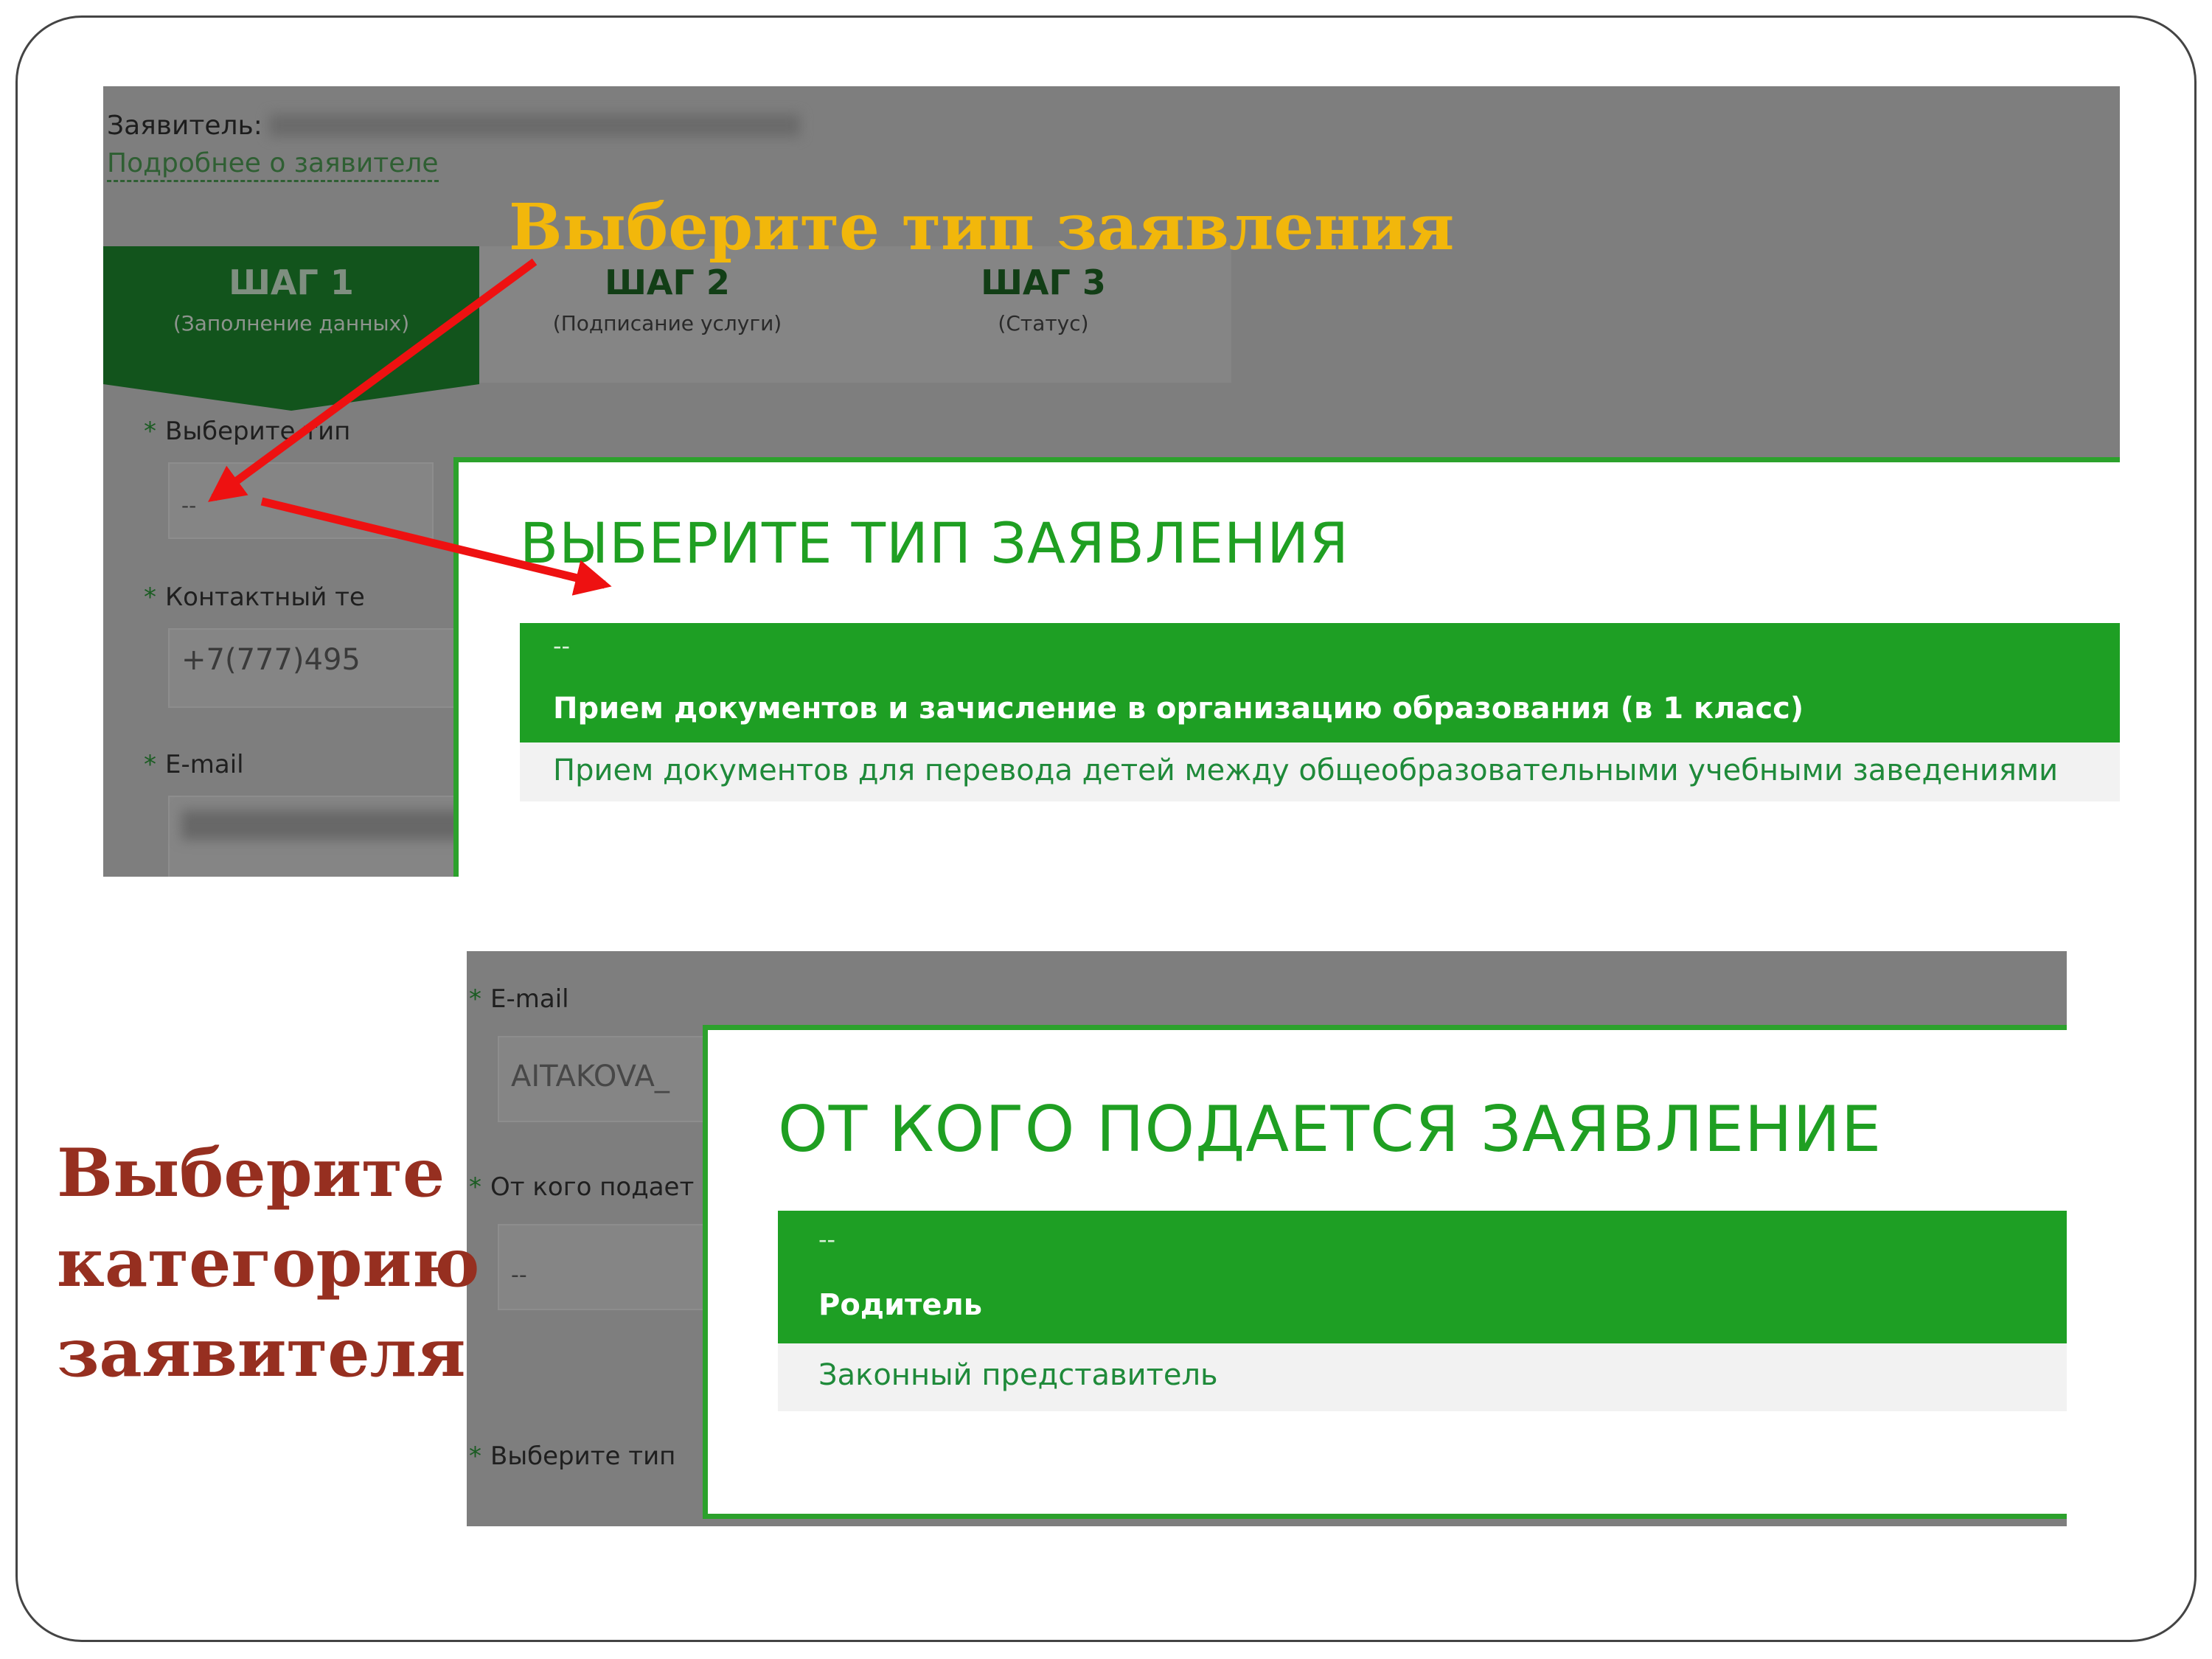  I want to click on from-field-label: * От кого подает, so click(582, 1187).